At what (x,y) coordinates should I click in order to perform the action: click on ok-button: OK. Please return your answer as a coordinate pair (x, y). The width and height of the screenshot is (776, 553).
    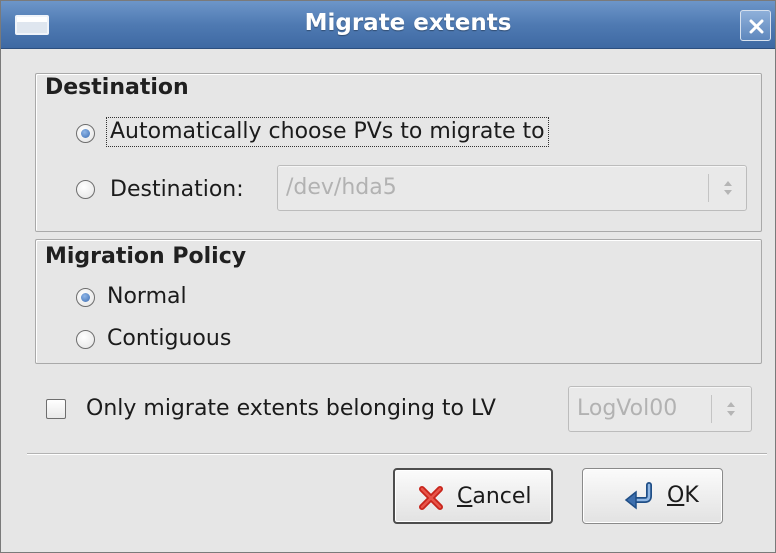
    Looking at the image, I should click on (652, 496).